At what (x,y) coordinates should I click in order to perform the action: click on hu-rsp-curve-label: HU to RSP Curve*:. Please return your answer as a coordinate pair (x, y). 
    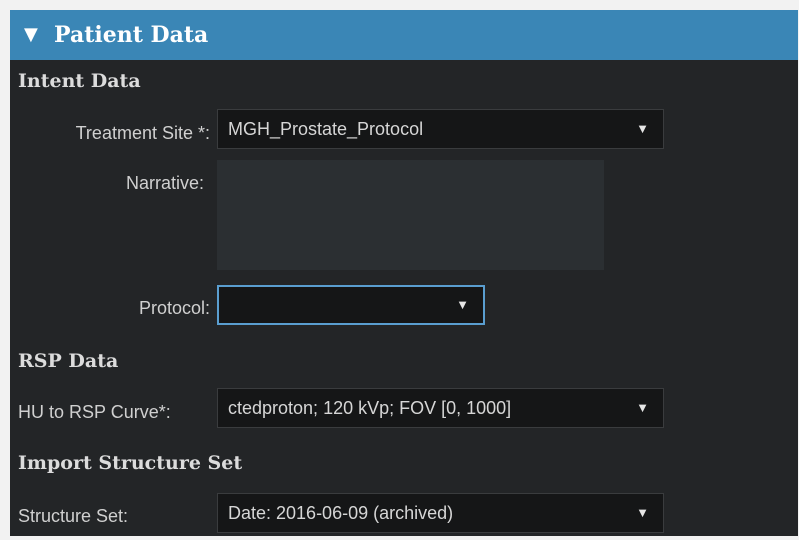
    Looking at the image, I should click on (94, 412).